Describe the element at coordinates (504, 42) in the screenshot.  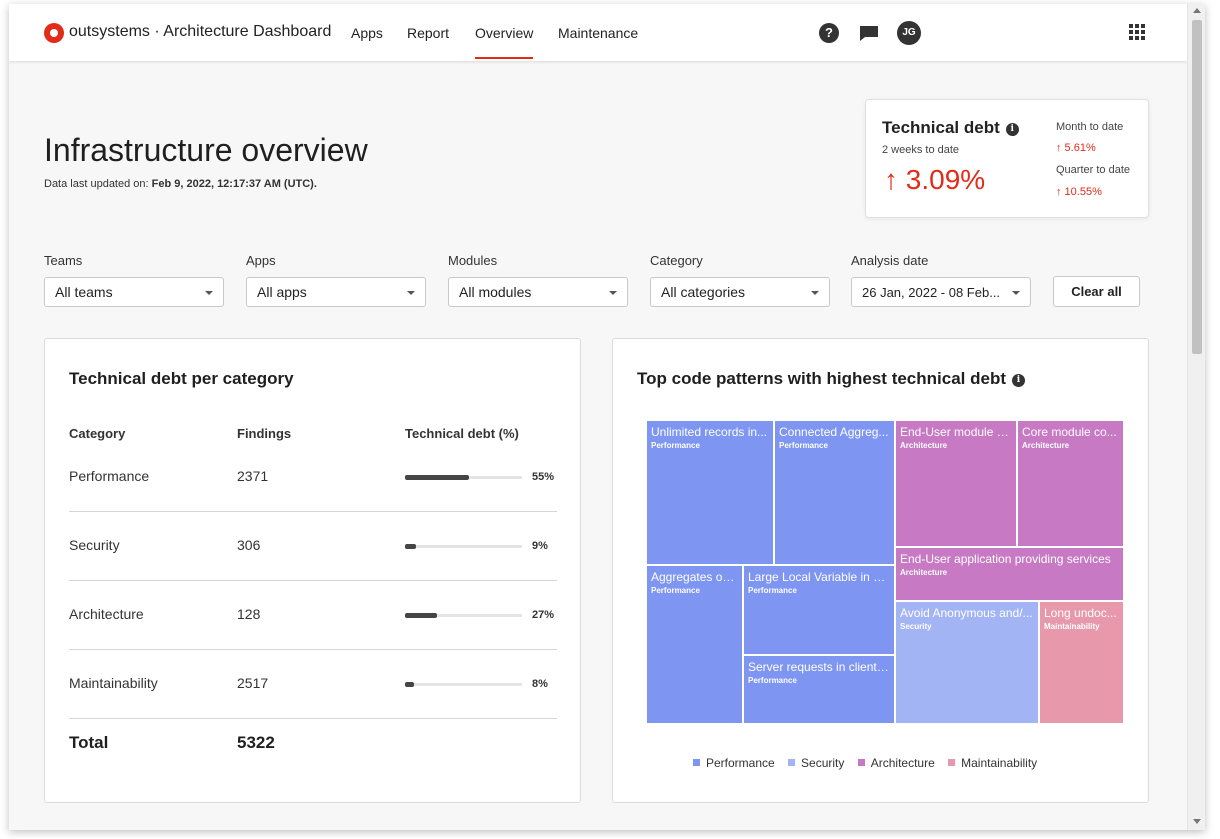
I see `nav-link-overview: Overview` at that location.